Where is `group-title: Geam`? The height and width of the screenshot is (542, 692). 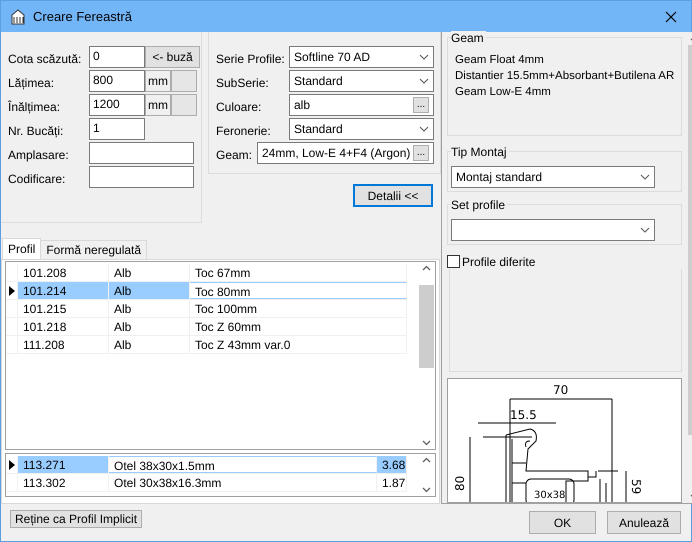
group-title: Geam is located at coordinates (468, 38).